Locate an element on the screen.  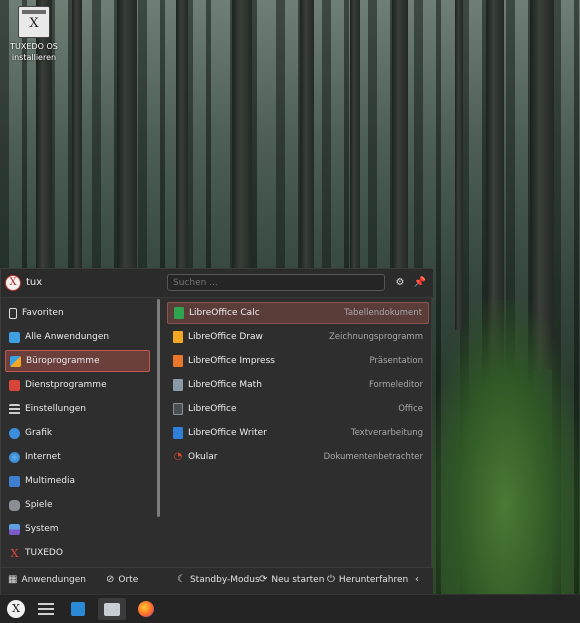
libreoffice-calc-icon is located at coordinates (179, 313).